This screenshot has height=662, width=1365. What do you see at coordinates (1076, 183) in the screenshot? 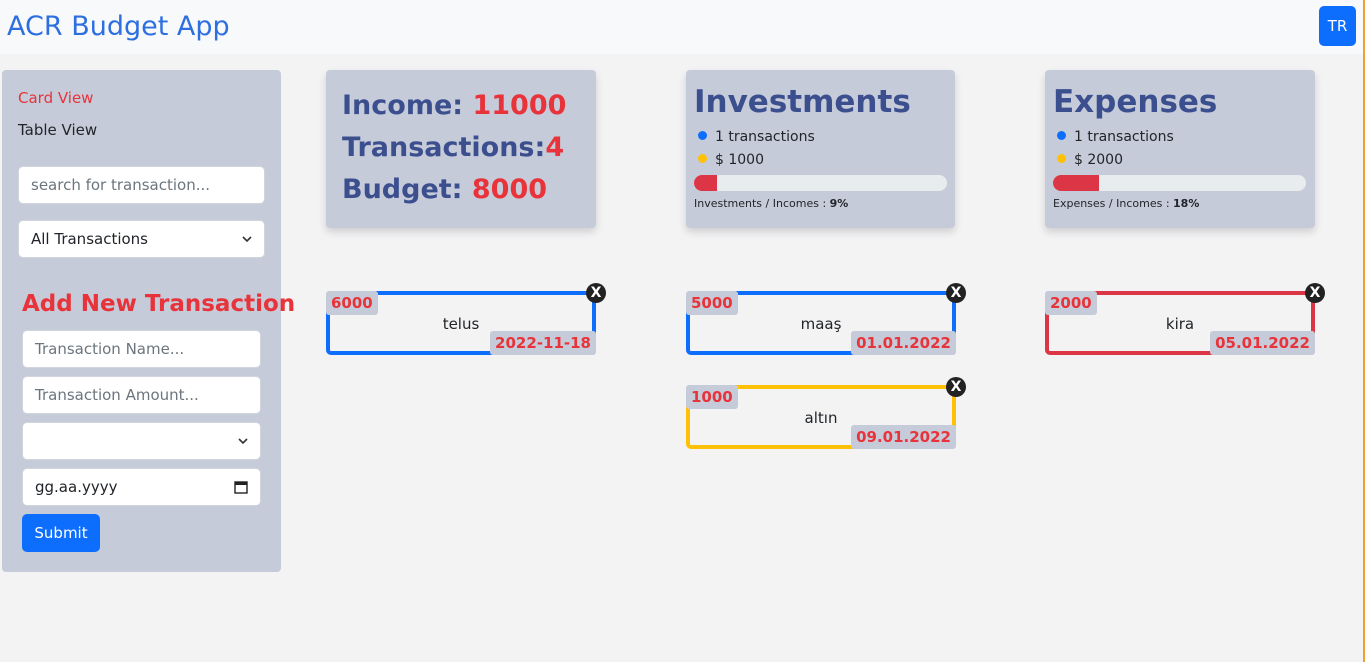
I see `expenses-progress-fill` at bounding box center [1076, 183].